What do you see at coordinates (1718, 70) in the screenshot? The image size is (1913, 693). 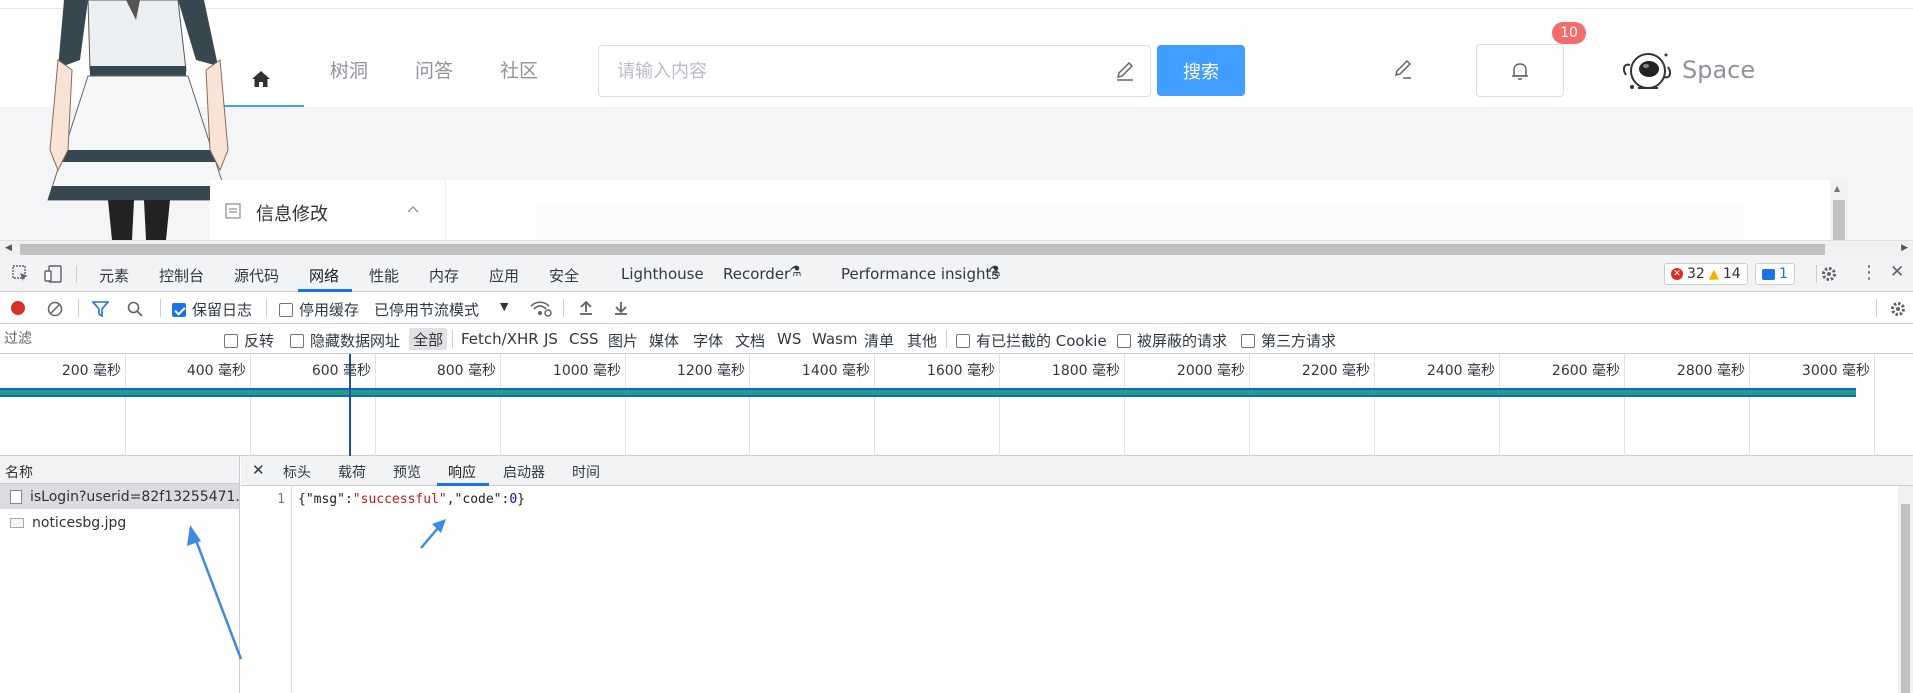 I see `brand-name: Space` at bounding box center [1718, 70].